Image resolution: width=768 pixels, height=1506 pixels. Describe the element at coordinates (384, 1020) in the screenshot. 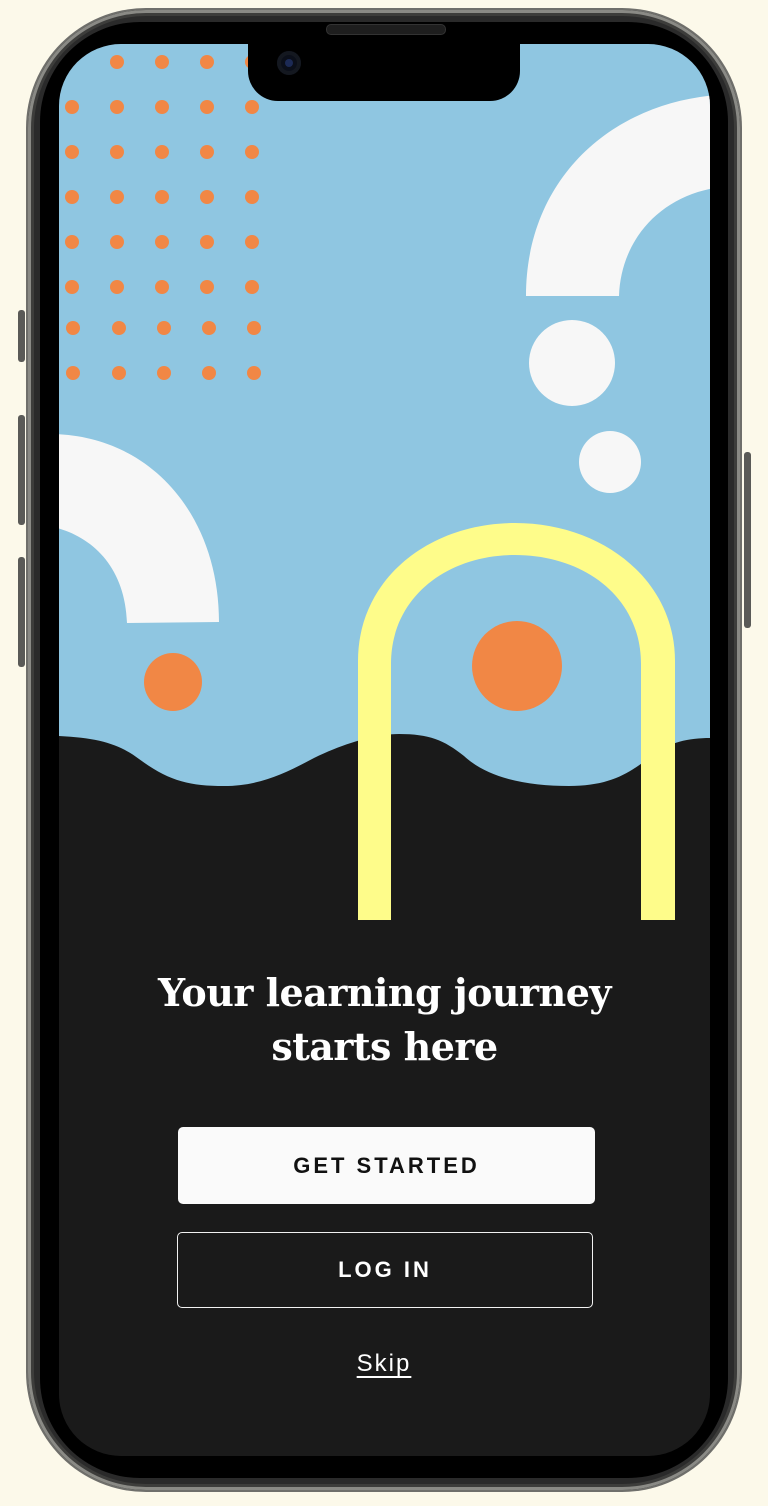

I see `headline: Your learning journey starts here` at that location.